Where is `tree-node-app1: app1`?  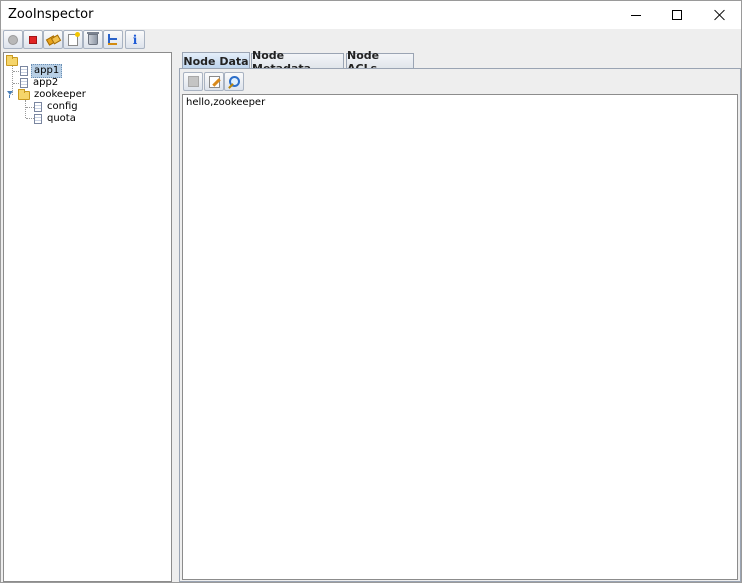 tree-node-app1: app1 is located at coordinates (41, 71).